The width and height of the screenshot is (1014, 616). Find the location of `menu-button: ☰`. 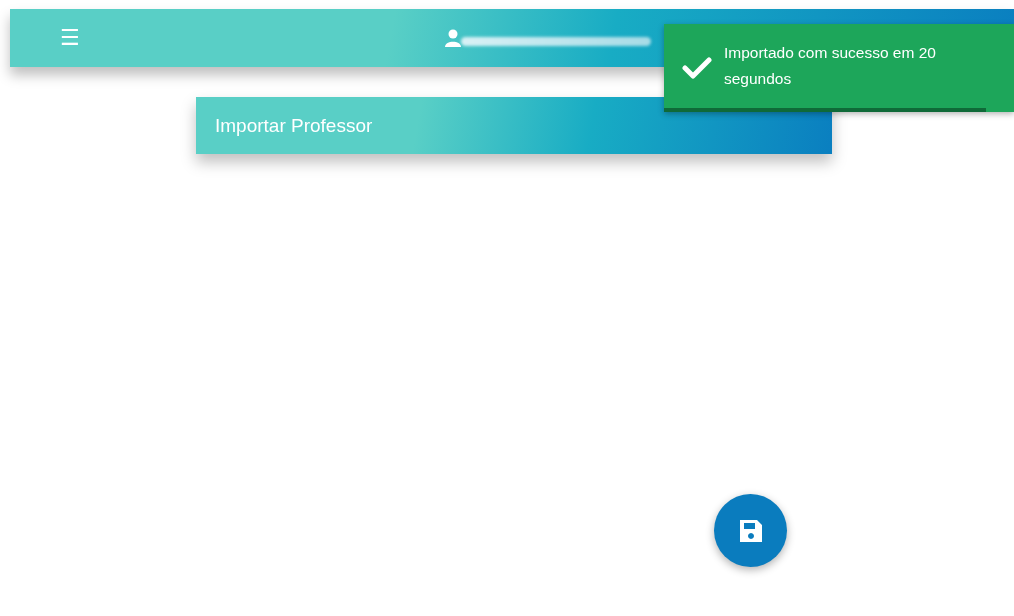

menu-button: ☰ is located at coordinates (70, 38).